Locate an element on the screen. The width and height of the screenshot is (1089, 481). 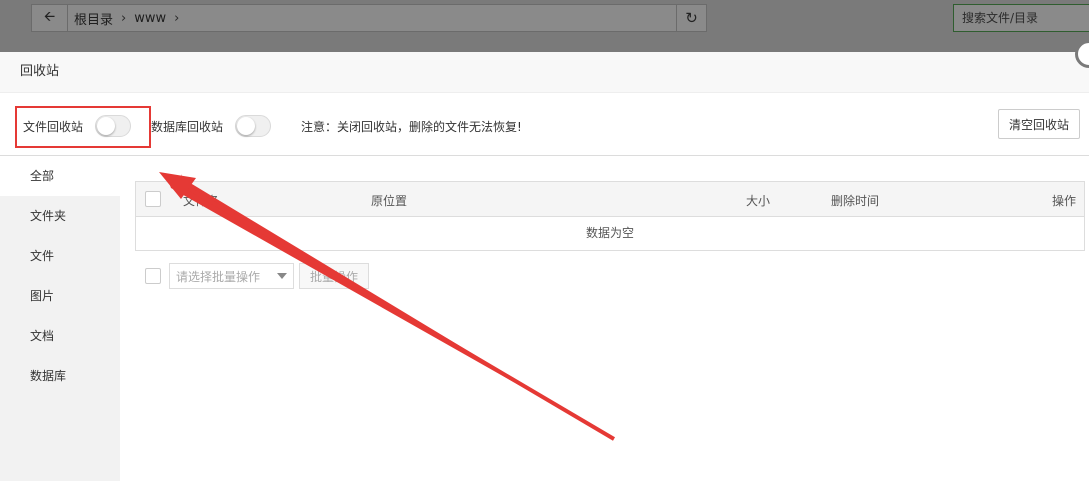
col-actions: 操作 is located at coordinates (1064, 201).